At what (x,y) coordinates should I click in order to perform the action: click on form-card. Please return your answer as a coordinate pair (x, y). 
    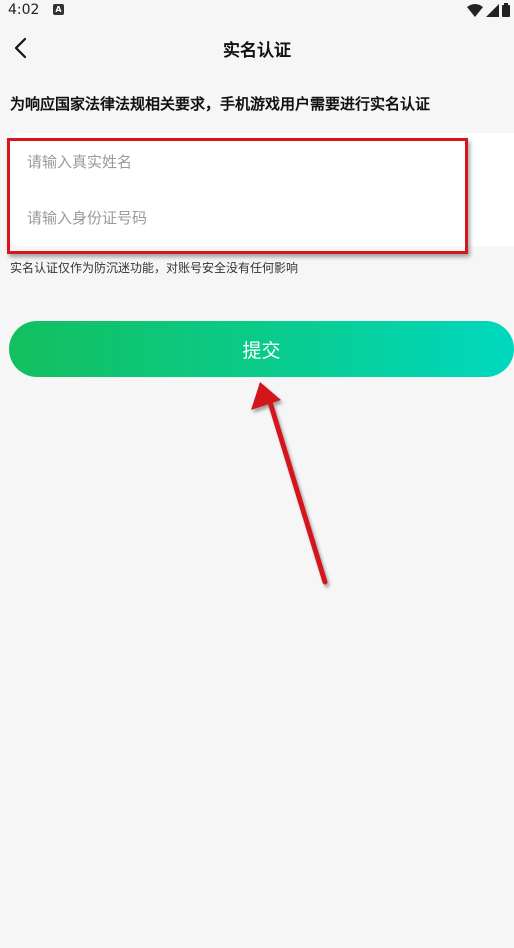
    Looking at the image, I should click on (261, 189).